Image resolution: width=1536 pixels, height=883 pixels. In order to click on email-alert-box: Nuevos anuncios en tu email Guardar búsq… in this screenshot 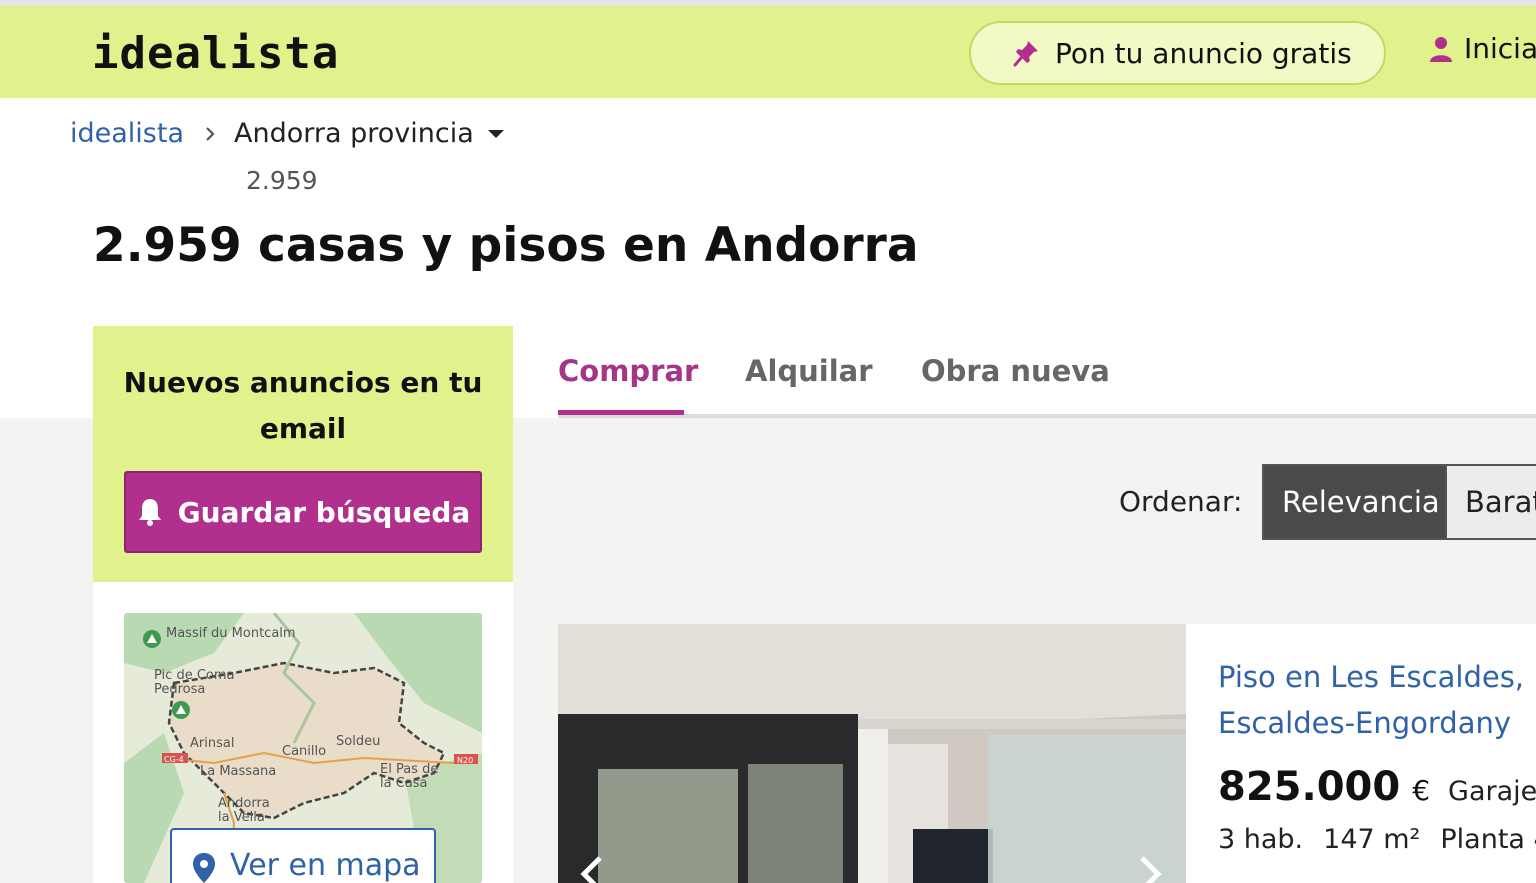, I will do `click(303, 454)`.